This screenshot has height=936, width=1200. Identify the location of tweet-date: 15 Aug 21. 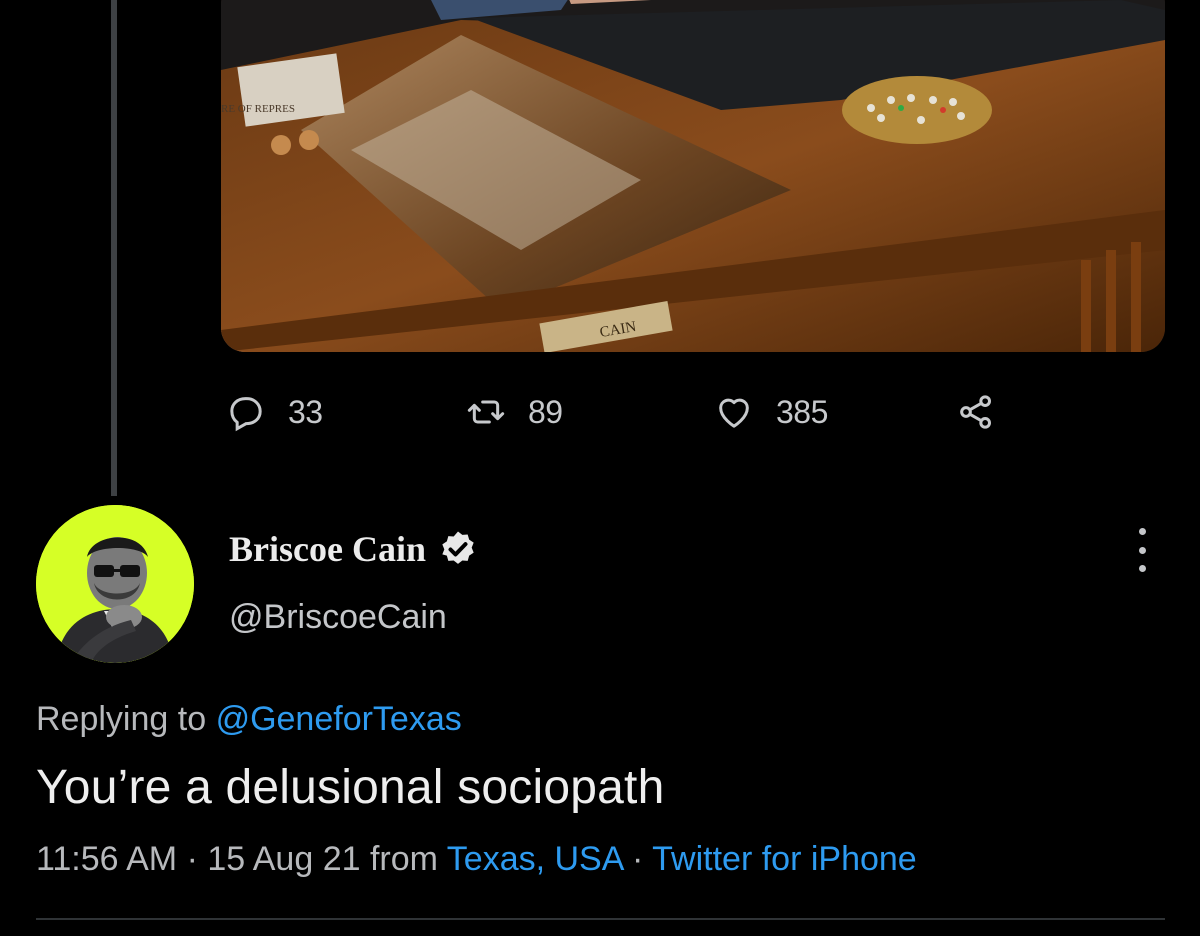
(284, 859).